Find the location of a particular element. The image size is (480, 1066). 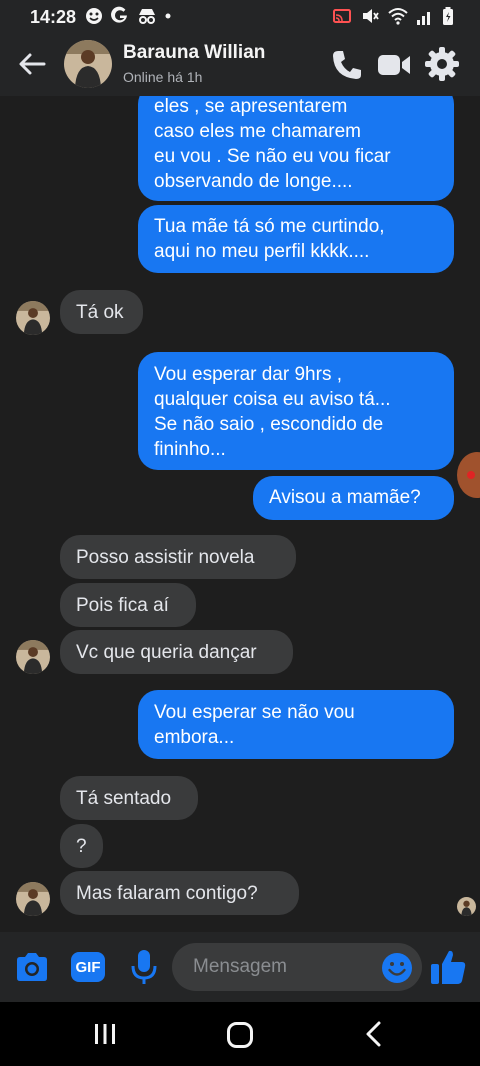

phone-icon is located at coordinates (347, 65).